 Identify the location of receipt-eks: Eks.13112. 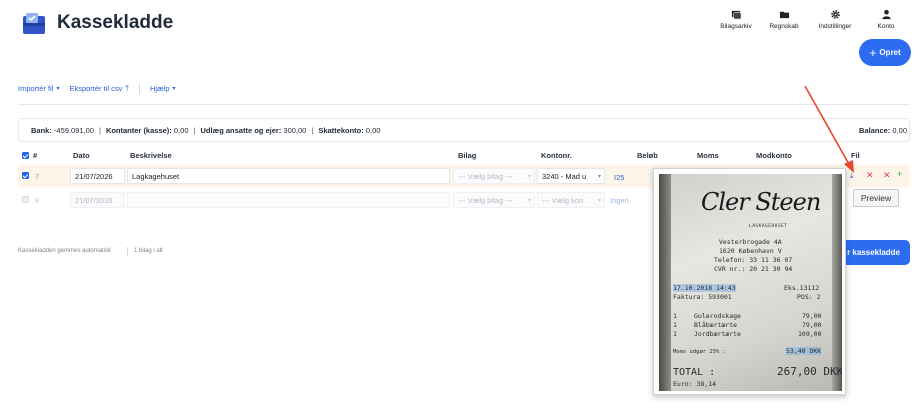
(802, 288).